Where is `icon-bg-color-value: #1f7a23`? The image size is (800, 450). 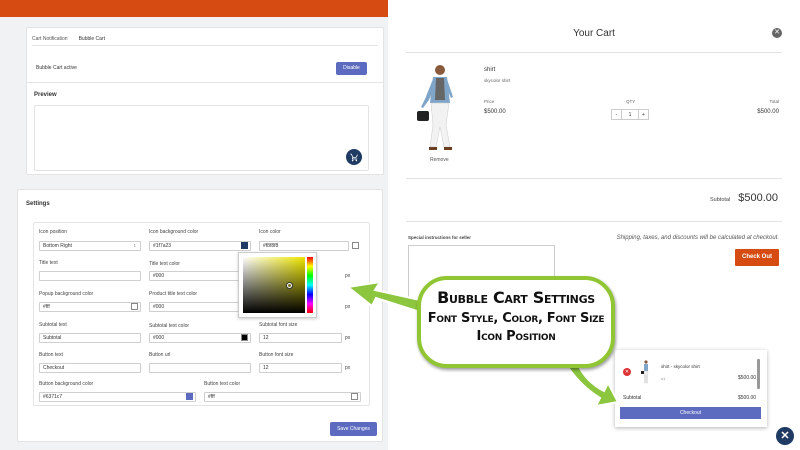
icon-bg-color-value: #1f7a23 is located at coordinates (162, 246).